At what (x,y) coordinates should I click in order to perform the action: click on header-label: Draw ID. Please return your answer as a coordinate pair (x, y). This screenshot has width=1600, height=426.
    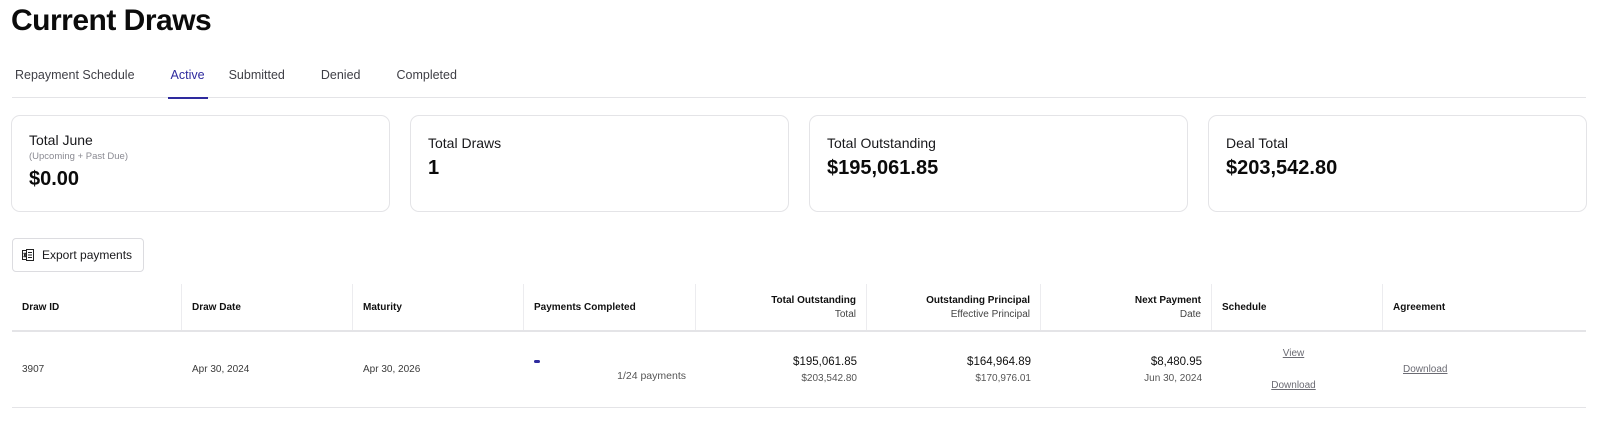
    Looking at the image, I should click on (41, 307).